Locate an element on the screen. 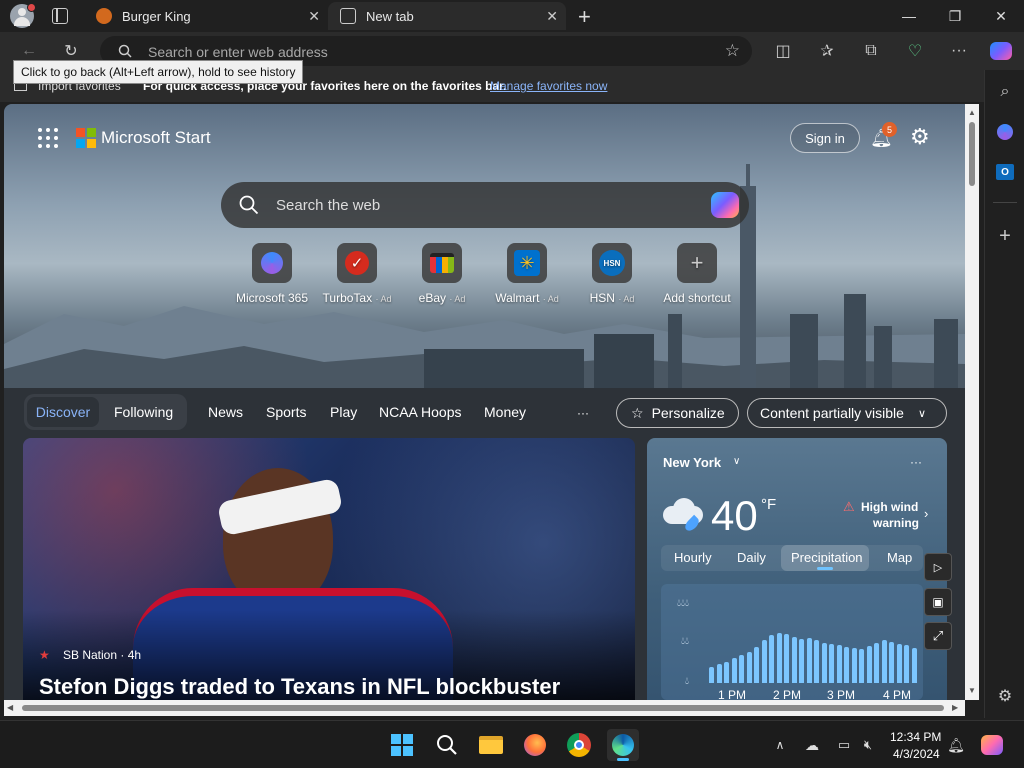 This screenshot has width=1024, height=768. shortcut-microsoft-365: Microsoft 365 is located at coordinates (272, 274).